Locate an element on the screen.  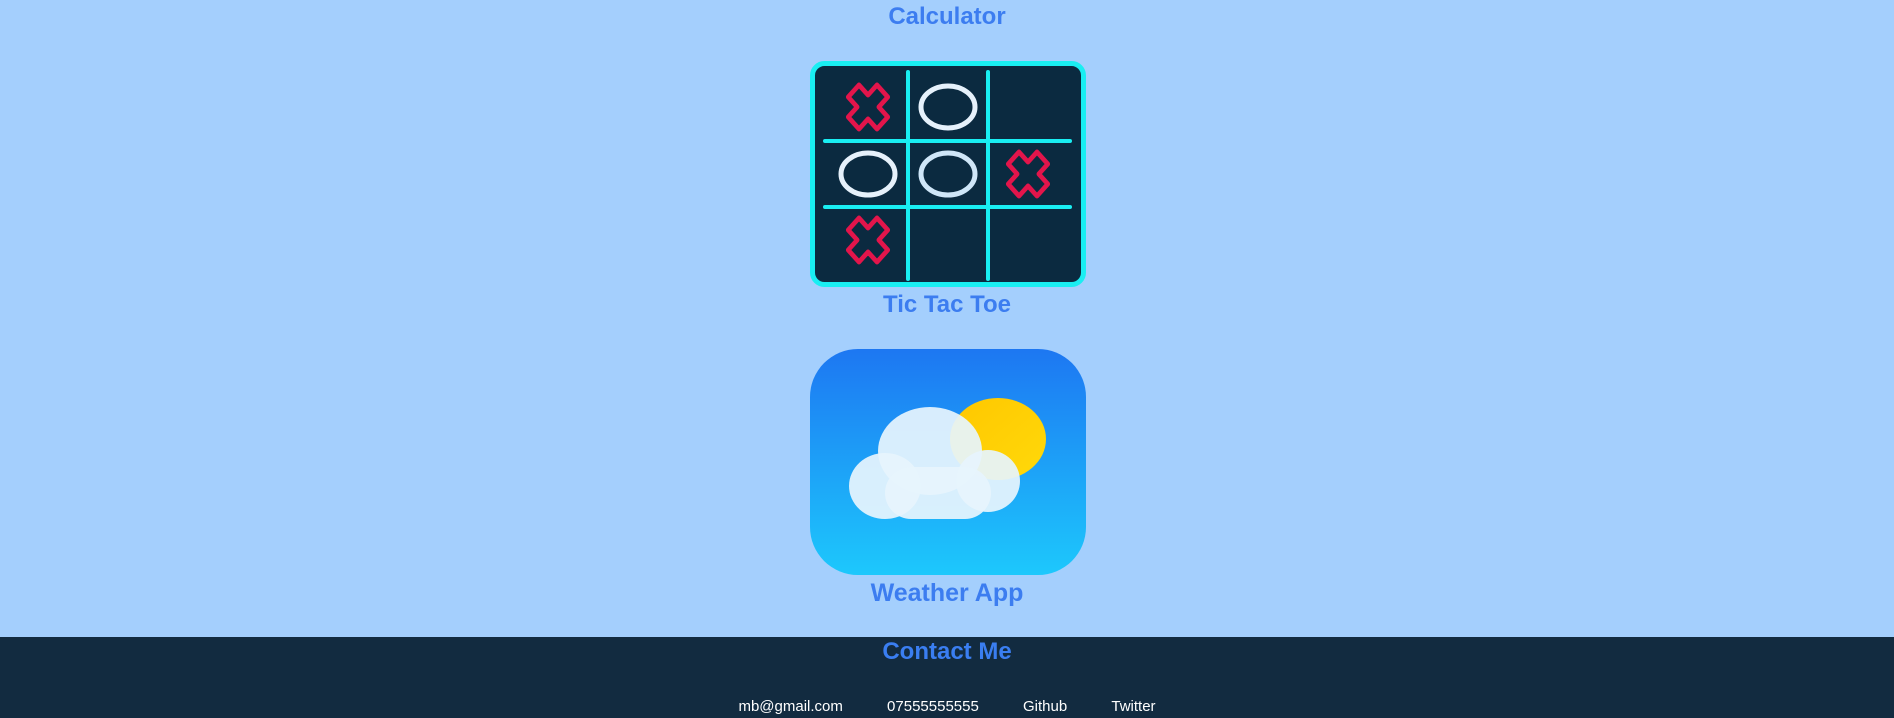
calculator-title: Calculator is located at coordinates (947, 17).